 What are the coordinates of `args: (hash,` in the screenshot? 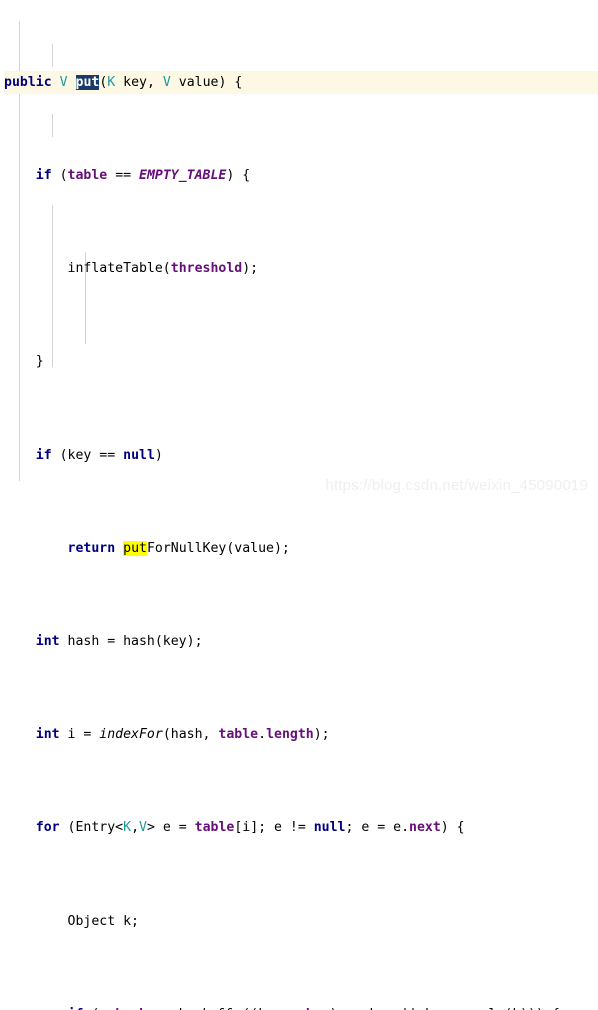 It's located at (190, 735).